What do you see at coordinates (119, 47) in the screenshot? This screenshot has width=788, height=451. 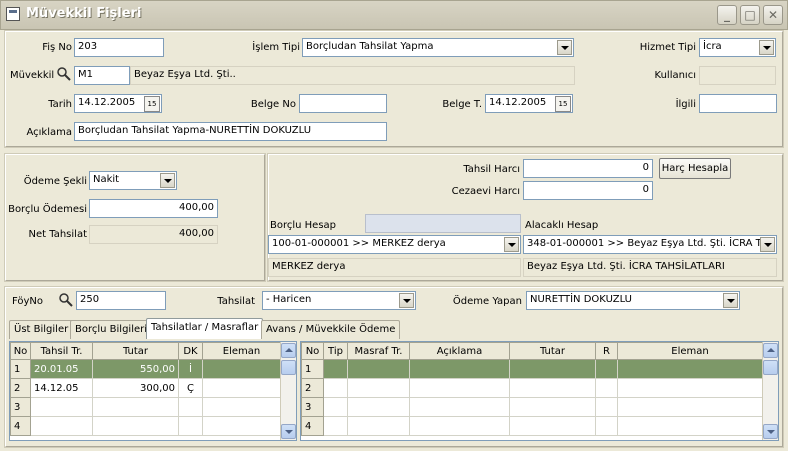 I see `fis-no-field: 203` at bounding box center [119, 47].